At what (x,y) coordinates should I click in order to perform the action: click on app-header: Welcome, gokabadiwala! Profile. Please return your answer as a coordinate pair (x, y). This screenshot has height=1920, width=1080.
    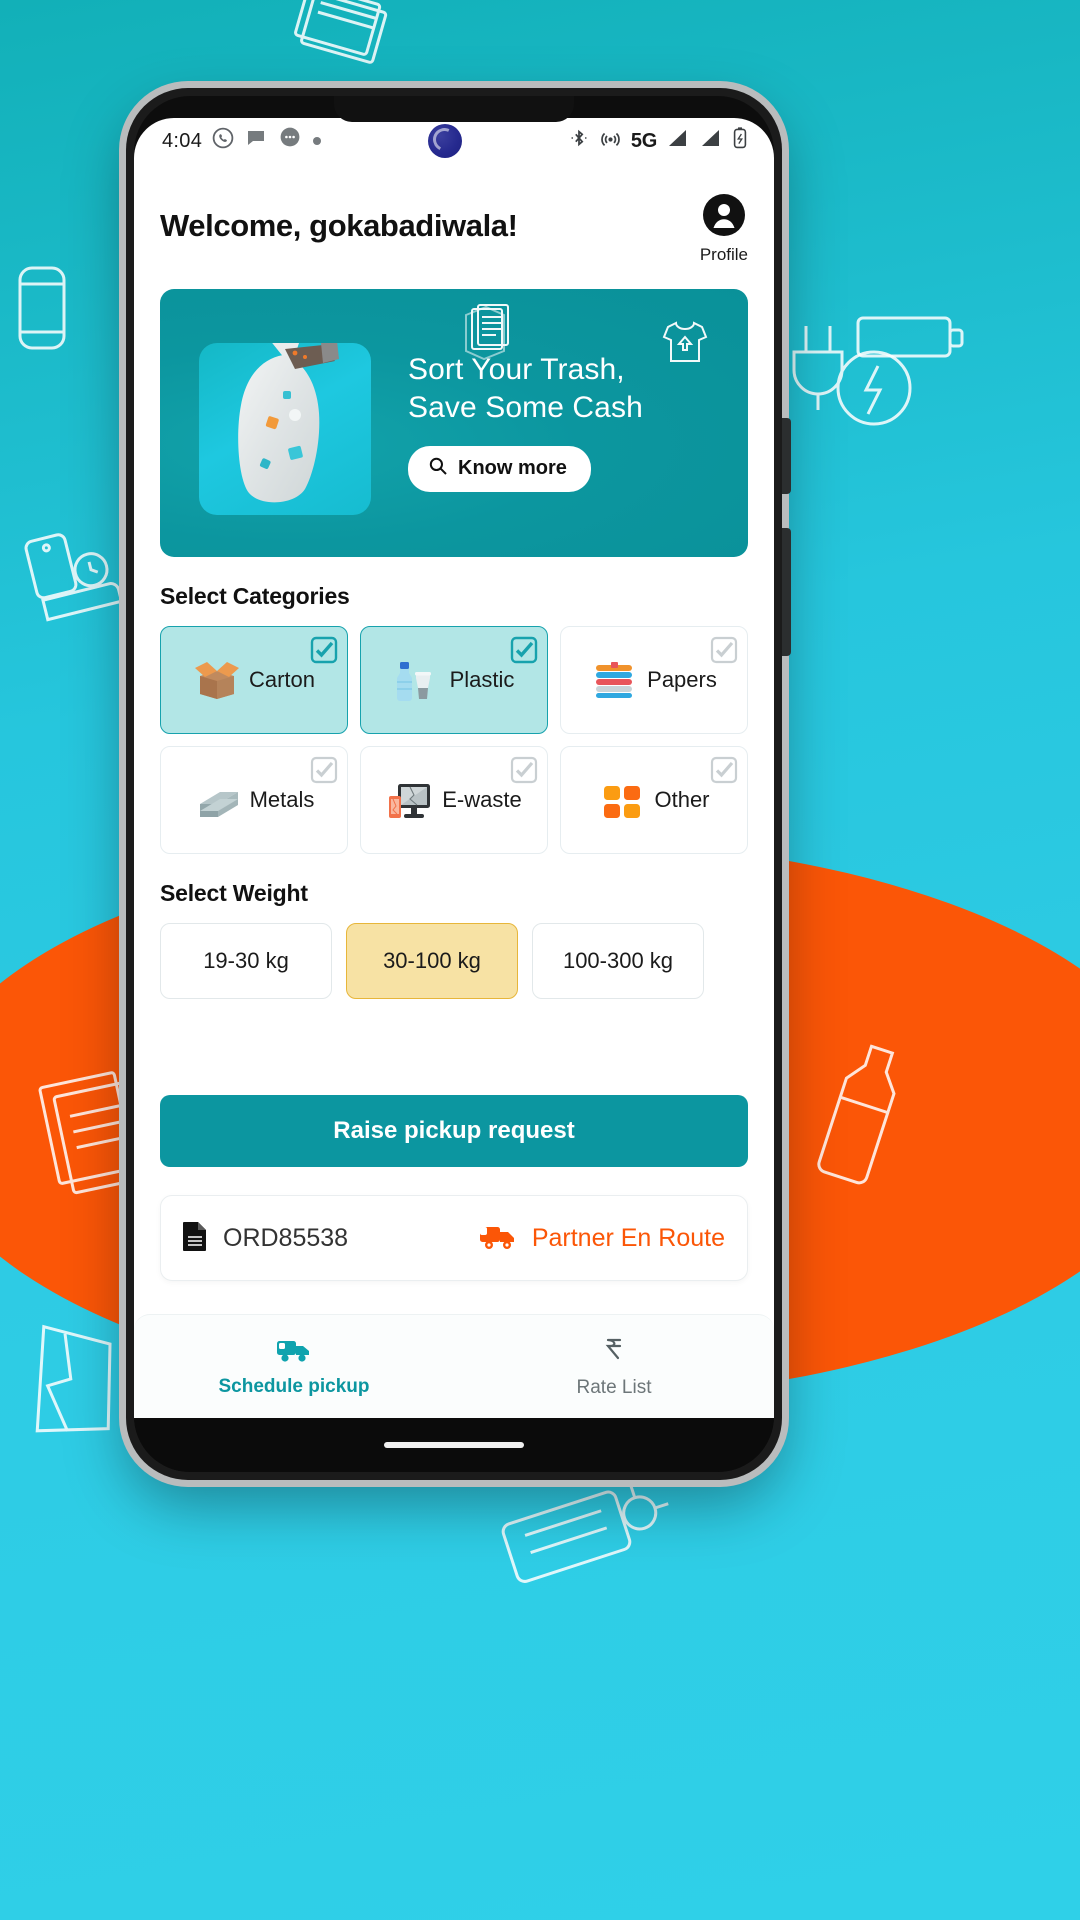
    Looking at the image, I should click on (454, 219).